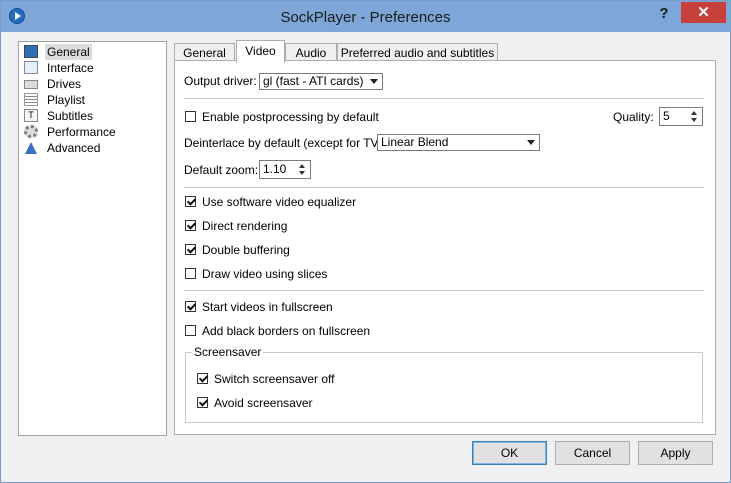 This screenshot has width=731, height=483. Describe the element at coordinates (81, 132) in the screenshot. I see `sidebar-item-label: Performance` at that location.